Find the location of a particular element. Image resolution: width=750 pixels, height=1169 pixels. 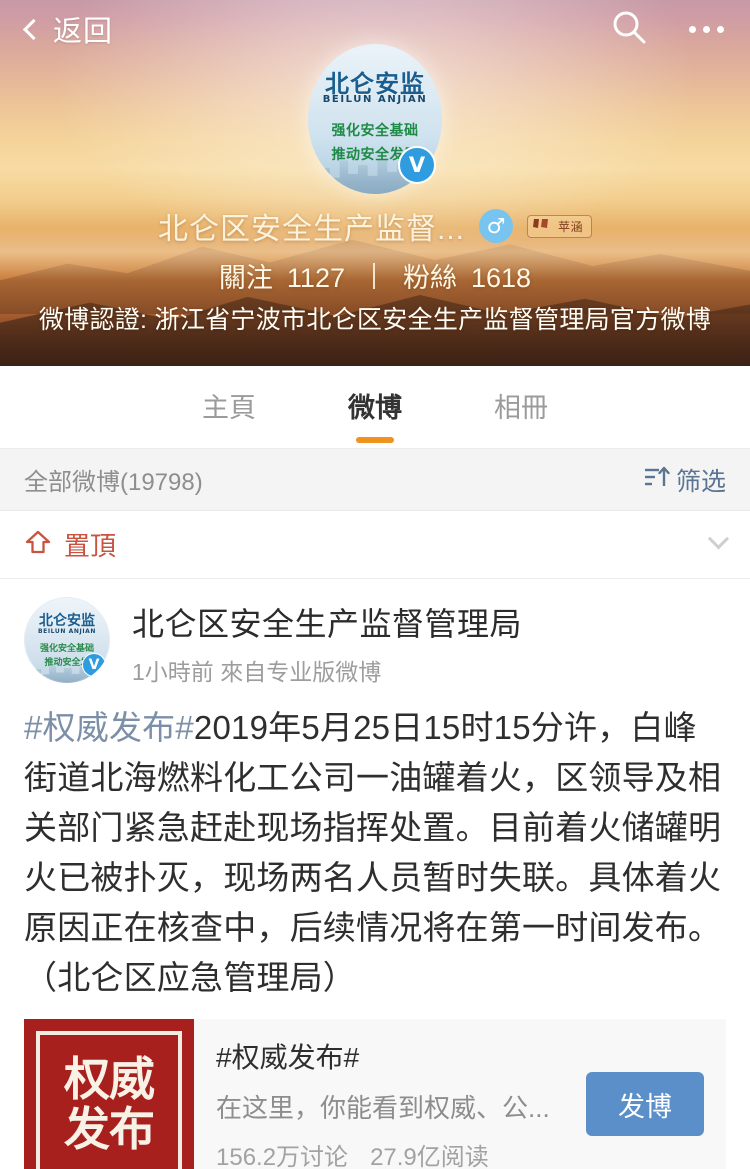

topic-card-stats: 156.2万讨论 27.9亿阅读 is located at coordinates (393, 1153).